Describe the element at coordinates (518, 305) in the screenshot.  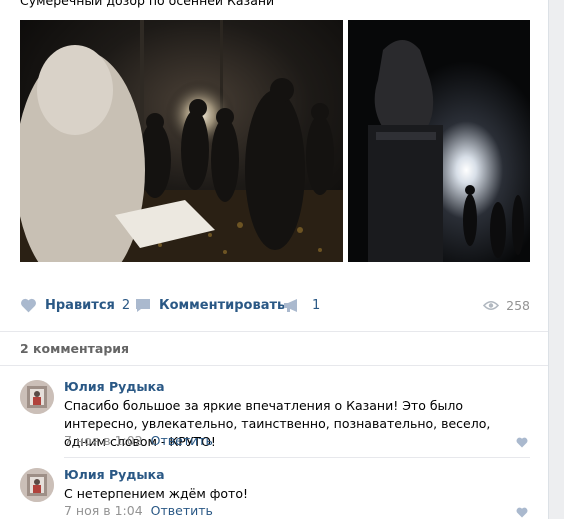
I see `views-count: 258` at that location.